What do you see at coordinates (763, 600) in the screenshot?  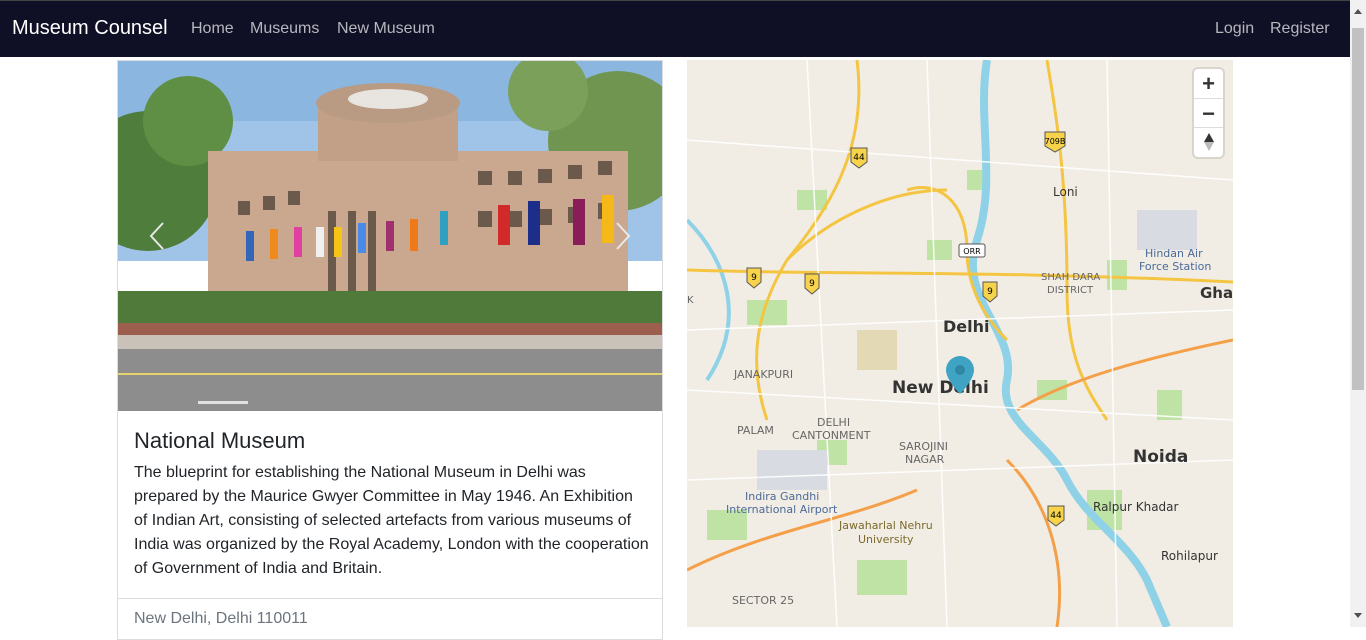 I see `svg-text: SECTOR 25` at bounding box center [763, 600].